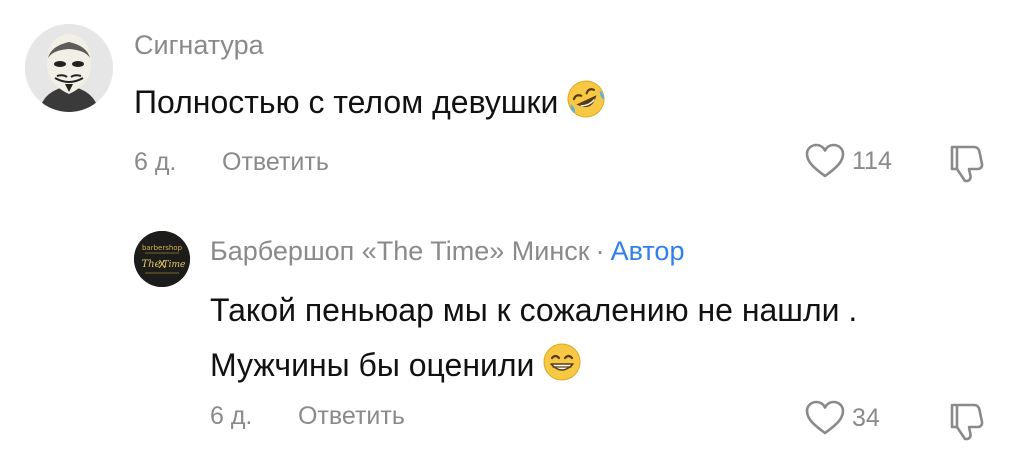  I want to click on comment-text-content: Полностью с телом девушки, so click(346, 102).